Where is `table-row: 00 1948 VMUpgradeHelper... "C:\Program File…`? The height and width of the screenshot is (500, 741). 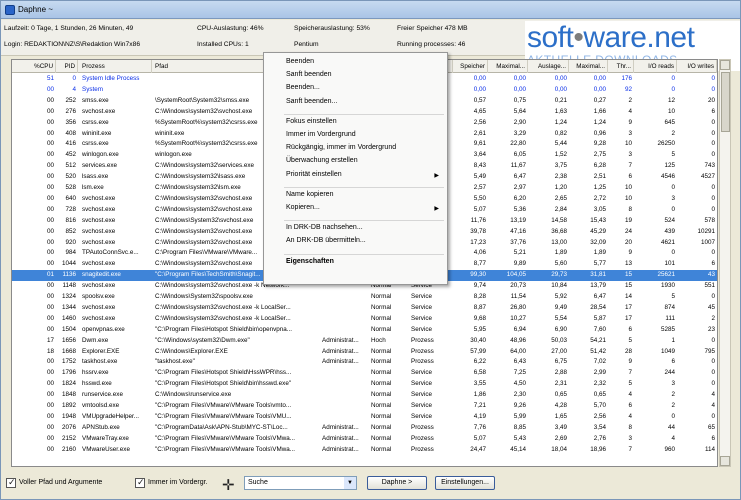 table-row: 00 1948 VMUpgradeHelper... "C:\Program File… is located at coordinates (364, 417).